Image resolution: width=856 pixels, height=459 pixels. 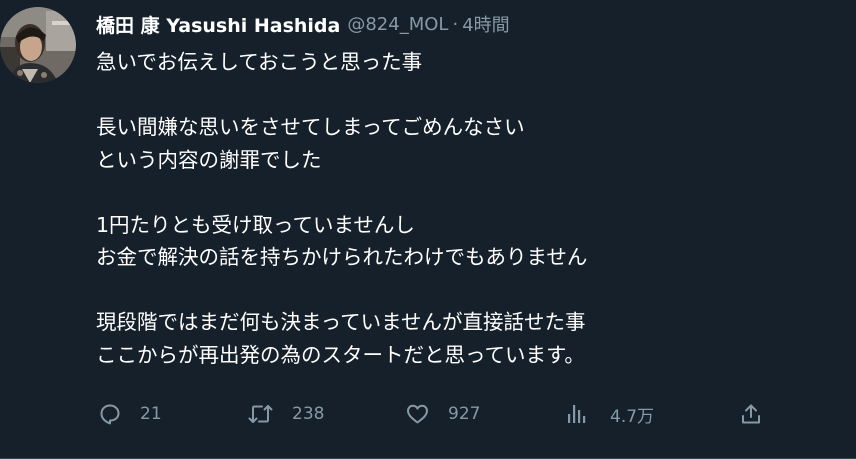 What do you see at coordinates (397, 24) in the screenshot?
I see `user-handle: @824_MOL` at bounding box center [397, 24].